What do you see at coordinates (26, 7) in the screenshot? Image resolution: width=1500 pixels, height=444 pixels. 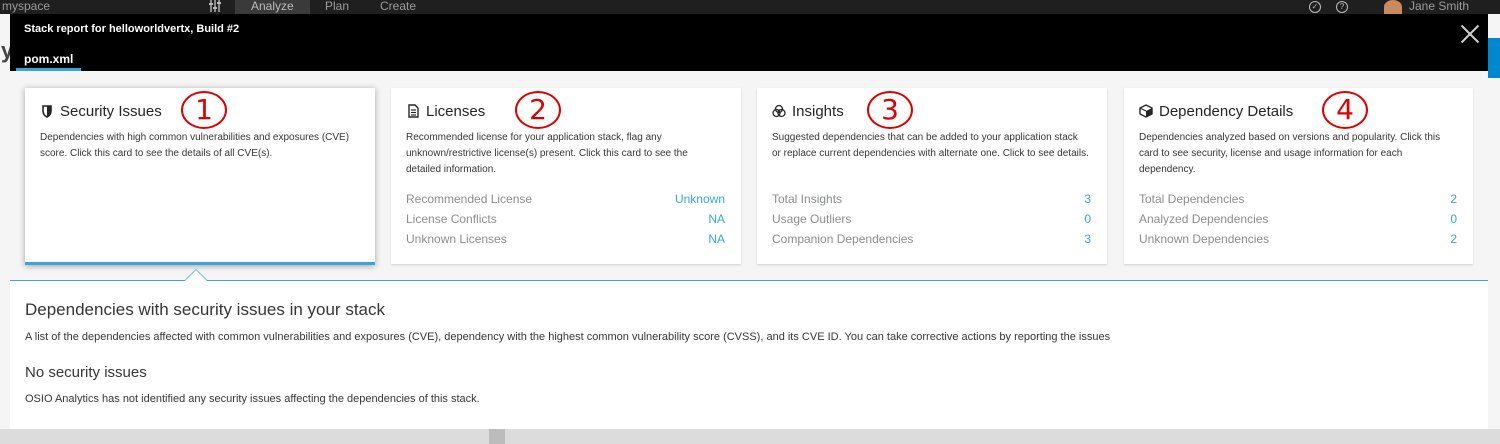 I see `space-selector: myspace` at bounding box center [26, 7].